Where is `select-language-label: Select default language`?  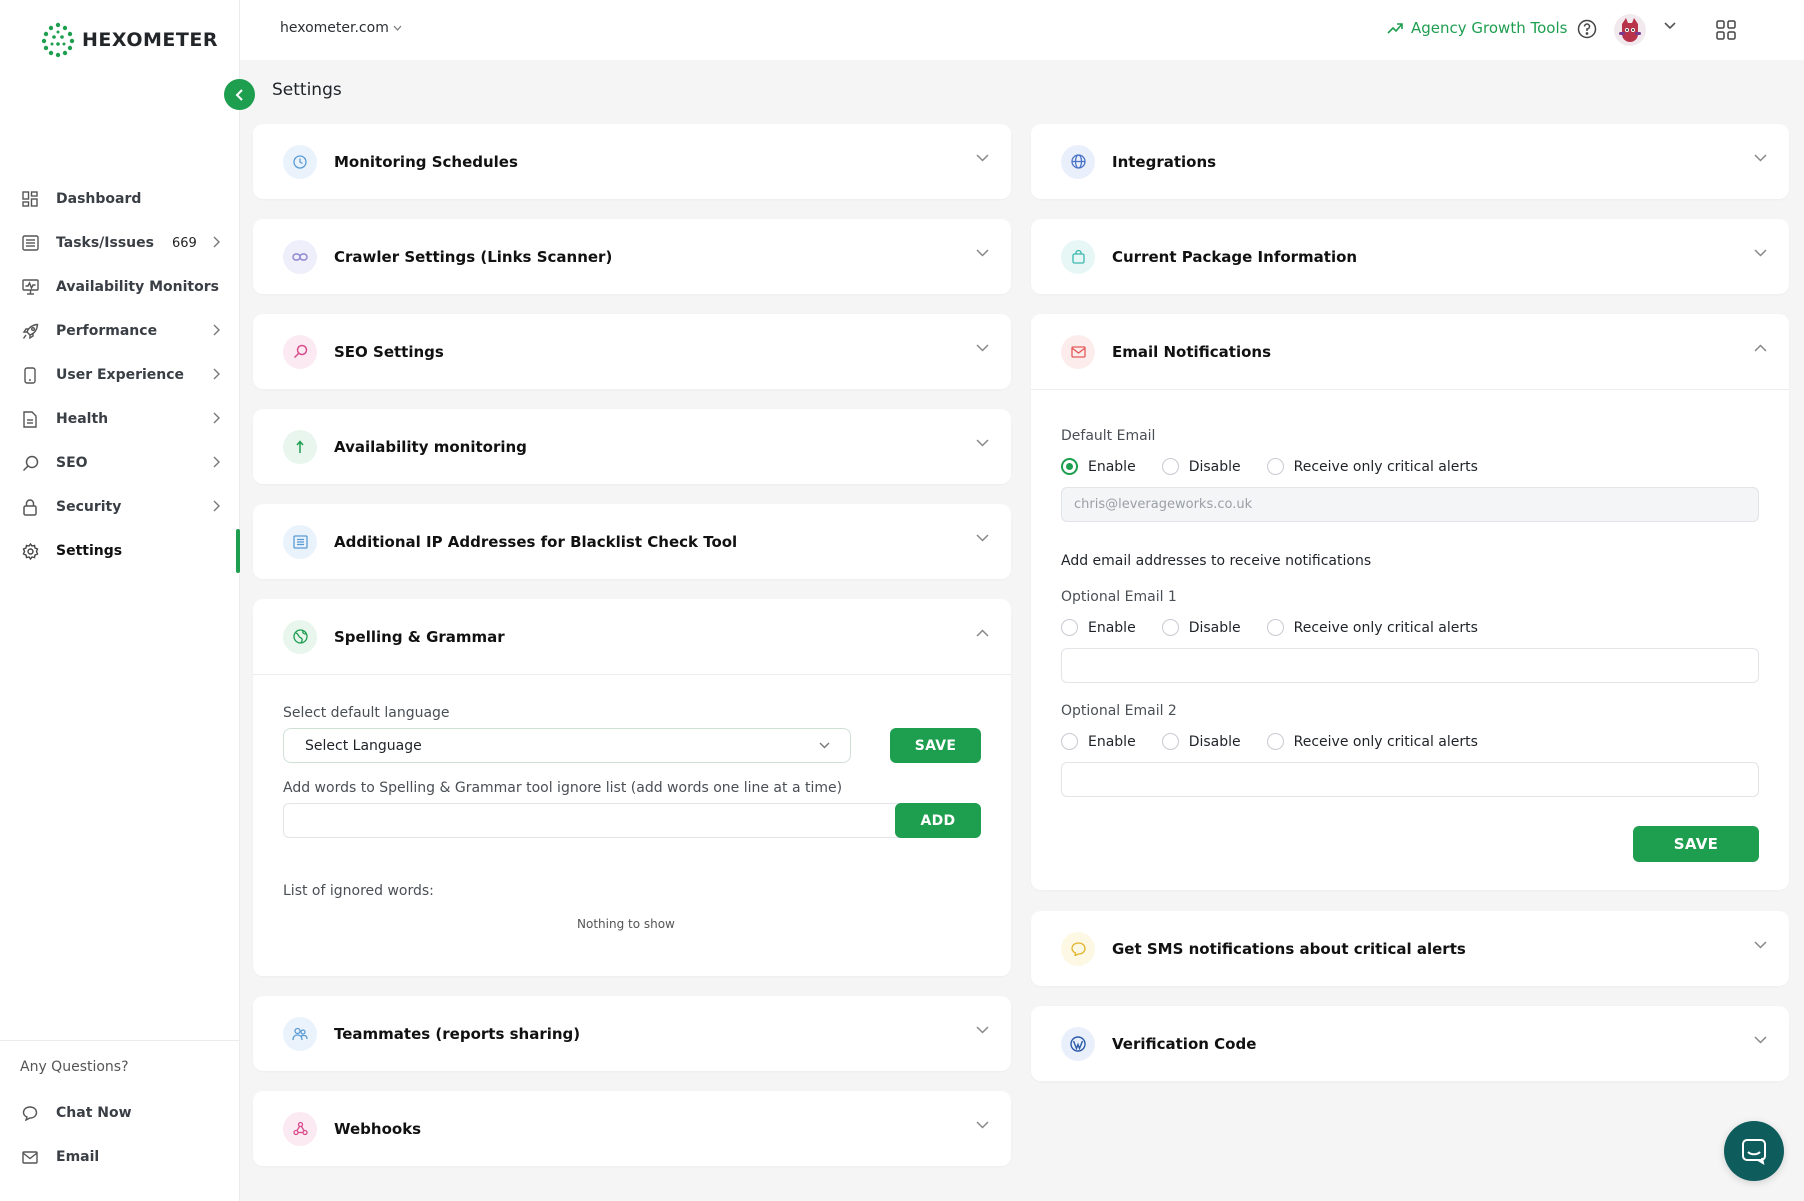
select-language-label: Select default language is located at coordinates (366, 713).